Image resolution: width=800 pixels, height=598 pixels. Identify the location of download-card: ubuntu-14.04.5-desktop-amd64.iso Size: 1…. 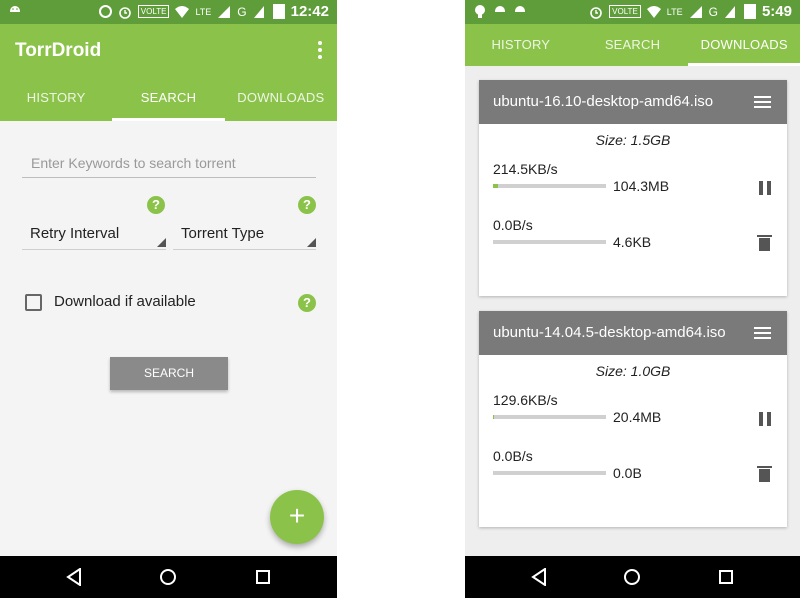
(633, 419).